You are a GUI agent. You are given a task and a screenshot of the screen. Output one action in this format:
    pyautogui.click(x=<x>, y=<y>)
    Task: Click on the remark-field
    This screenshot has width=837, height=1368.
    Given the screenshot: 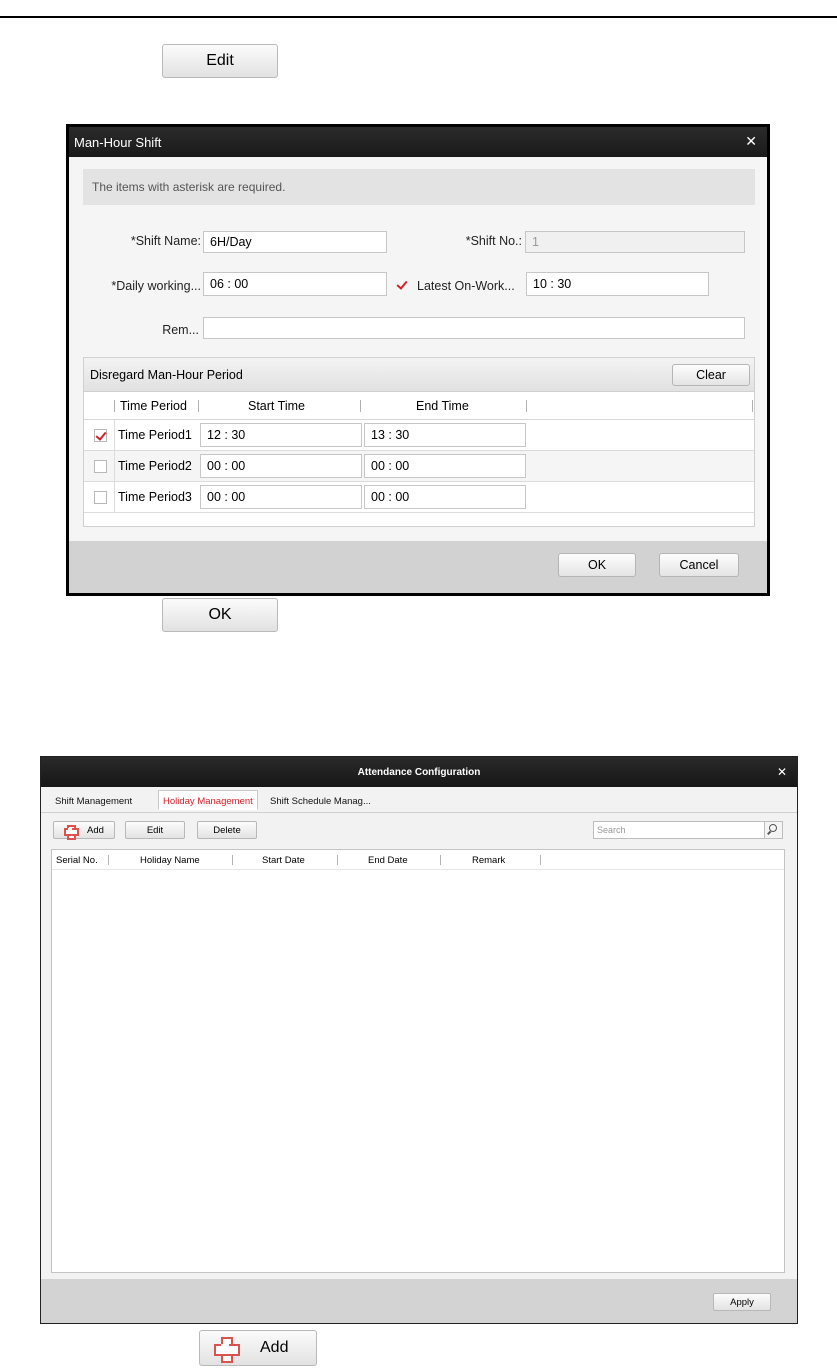 What is the action you would take?
    pyautogui.click(x=474, y=328)
    